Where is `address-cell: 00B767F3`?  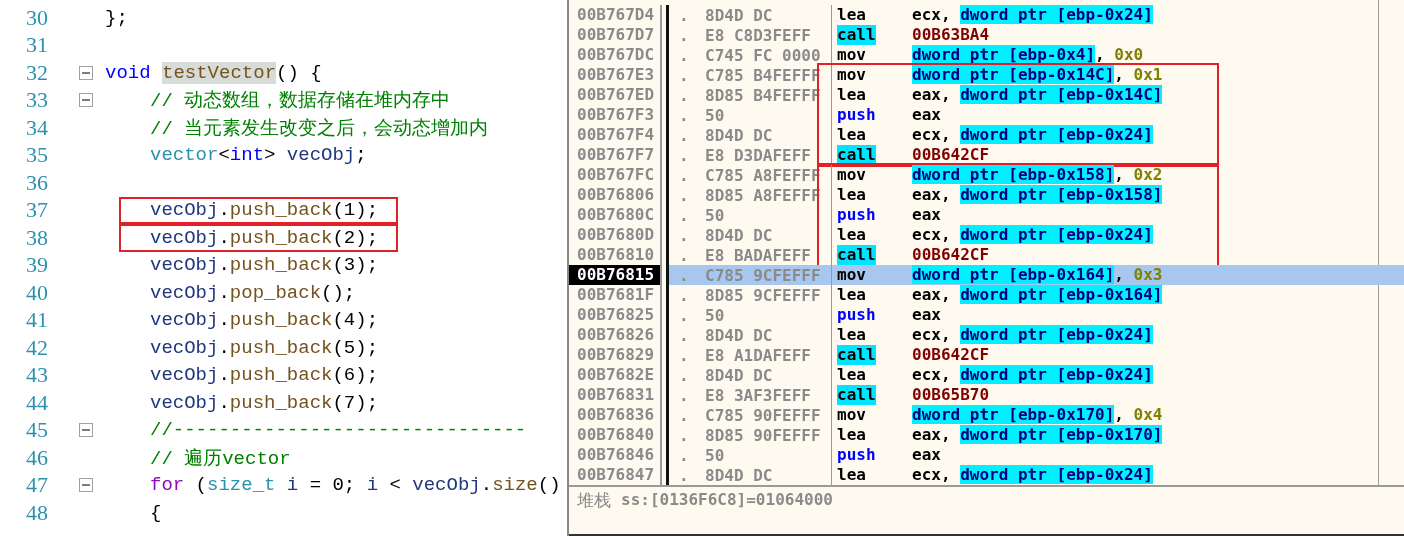 address-cell: 00B767F3 is located at coordinates (615, 115).